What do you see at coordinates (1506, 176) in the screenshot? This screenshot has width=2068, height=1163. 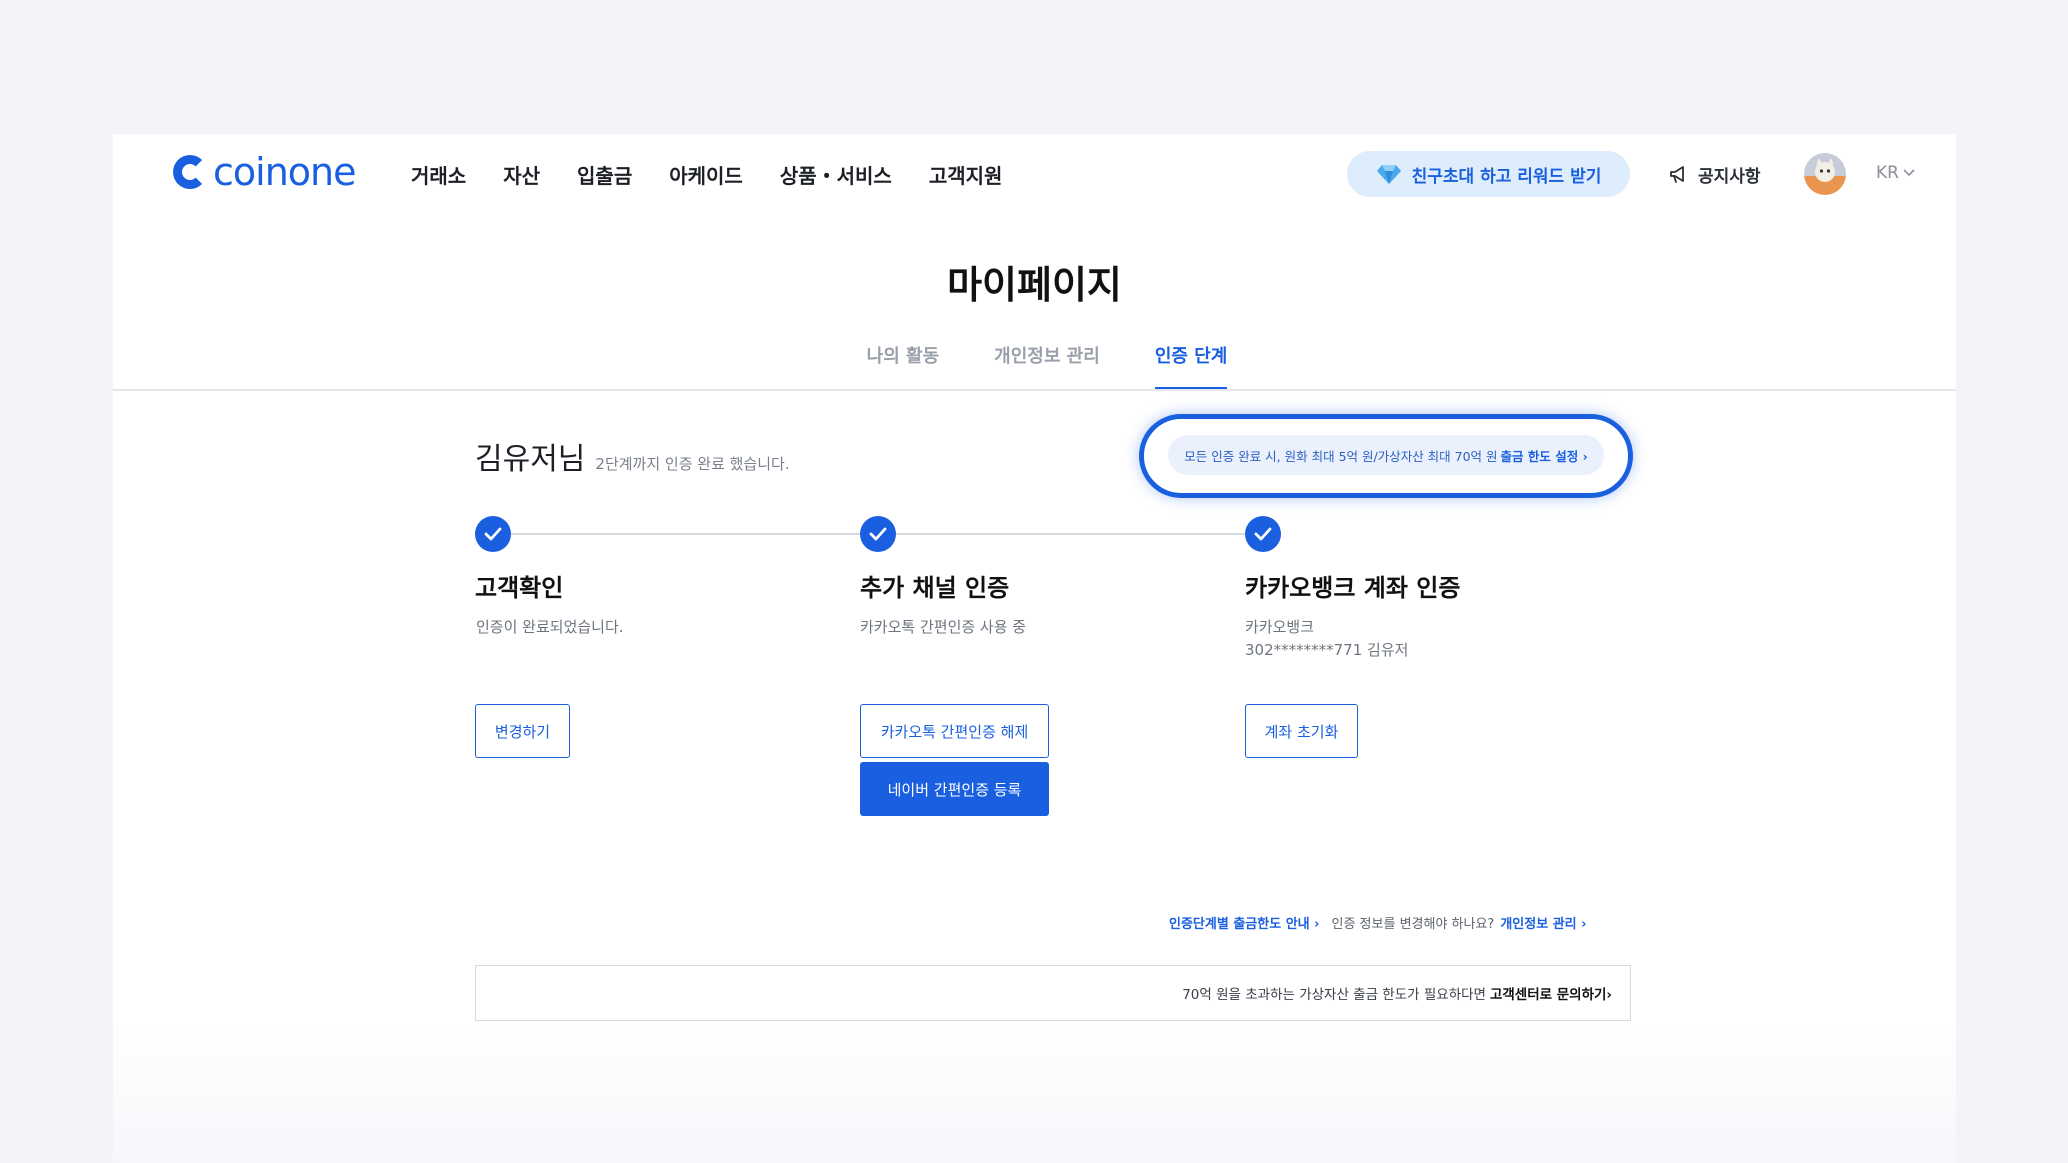 I see `invite-label: 친구초대 하고 리워드 받기` at bounding box center [1506, 176].